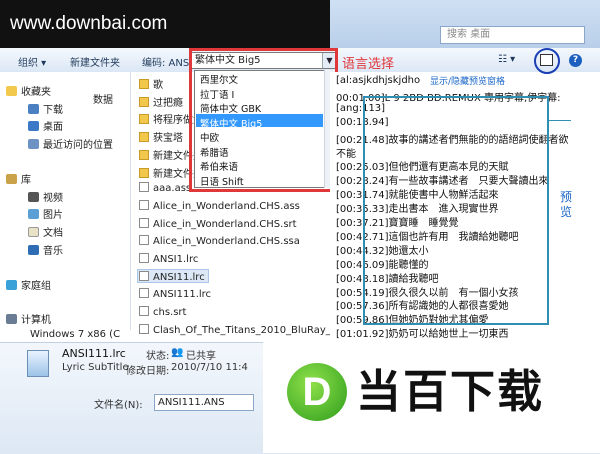  I want to click on nav-recent: 最近访问的位置, so click(70, 143).